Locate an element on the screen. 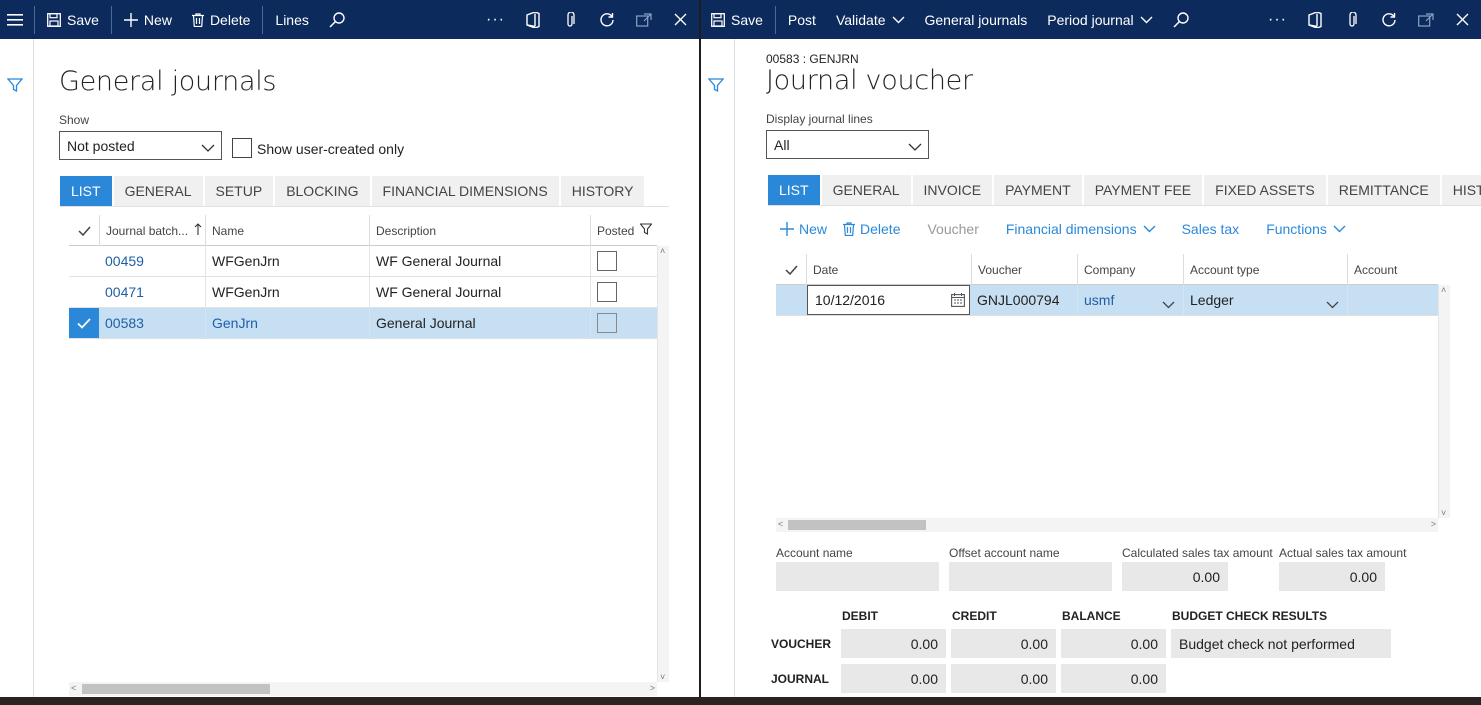  divider is located at coordinates (775, 19).